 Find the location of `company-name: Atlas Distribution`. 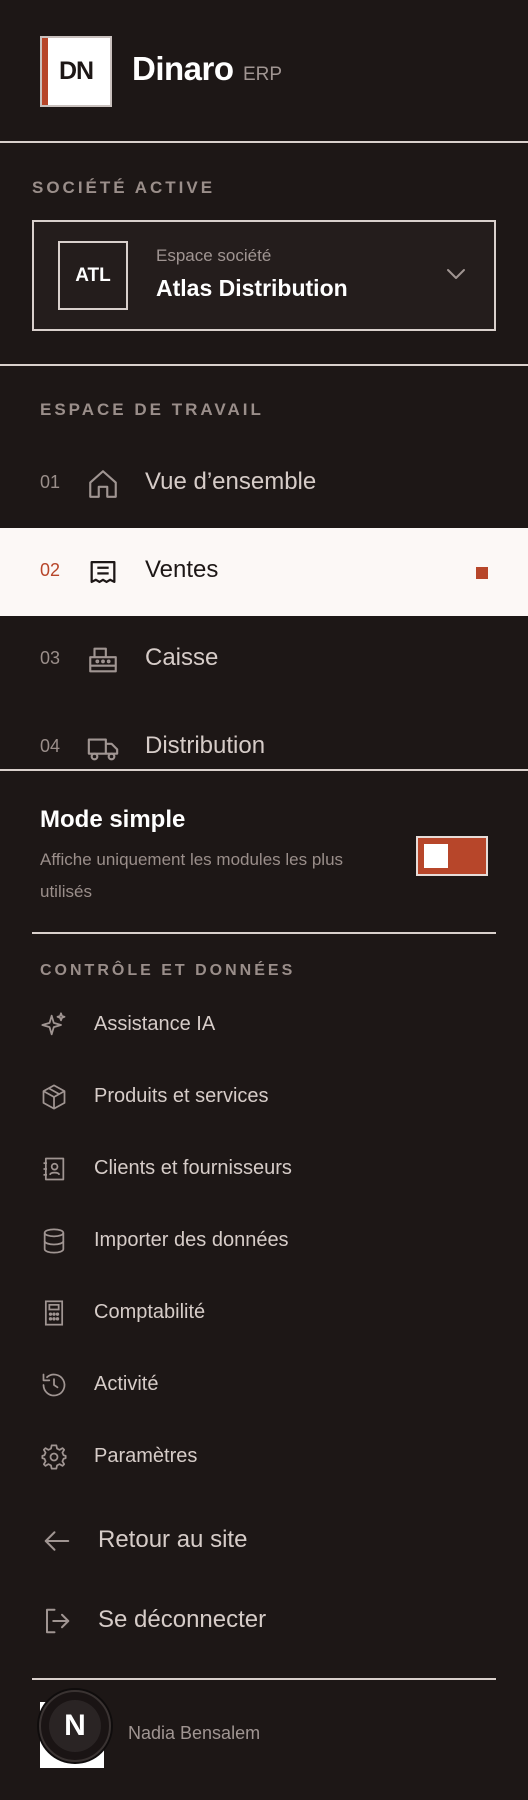

company-name: Atlas Distribution is located at coordinates (252, 288).